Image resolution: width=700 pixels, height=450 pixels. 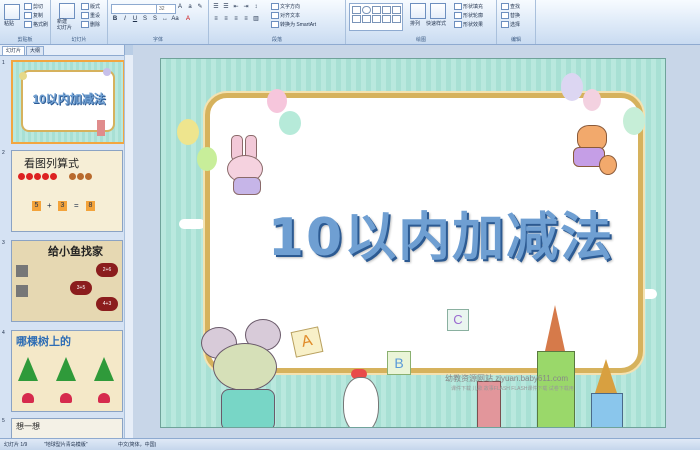 I want to click on slide-thumbnail-4: 哪棵树上的, so click(x=67, y=371).